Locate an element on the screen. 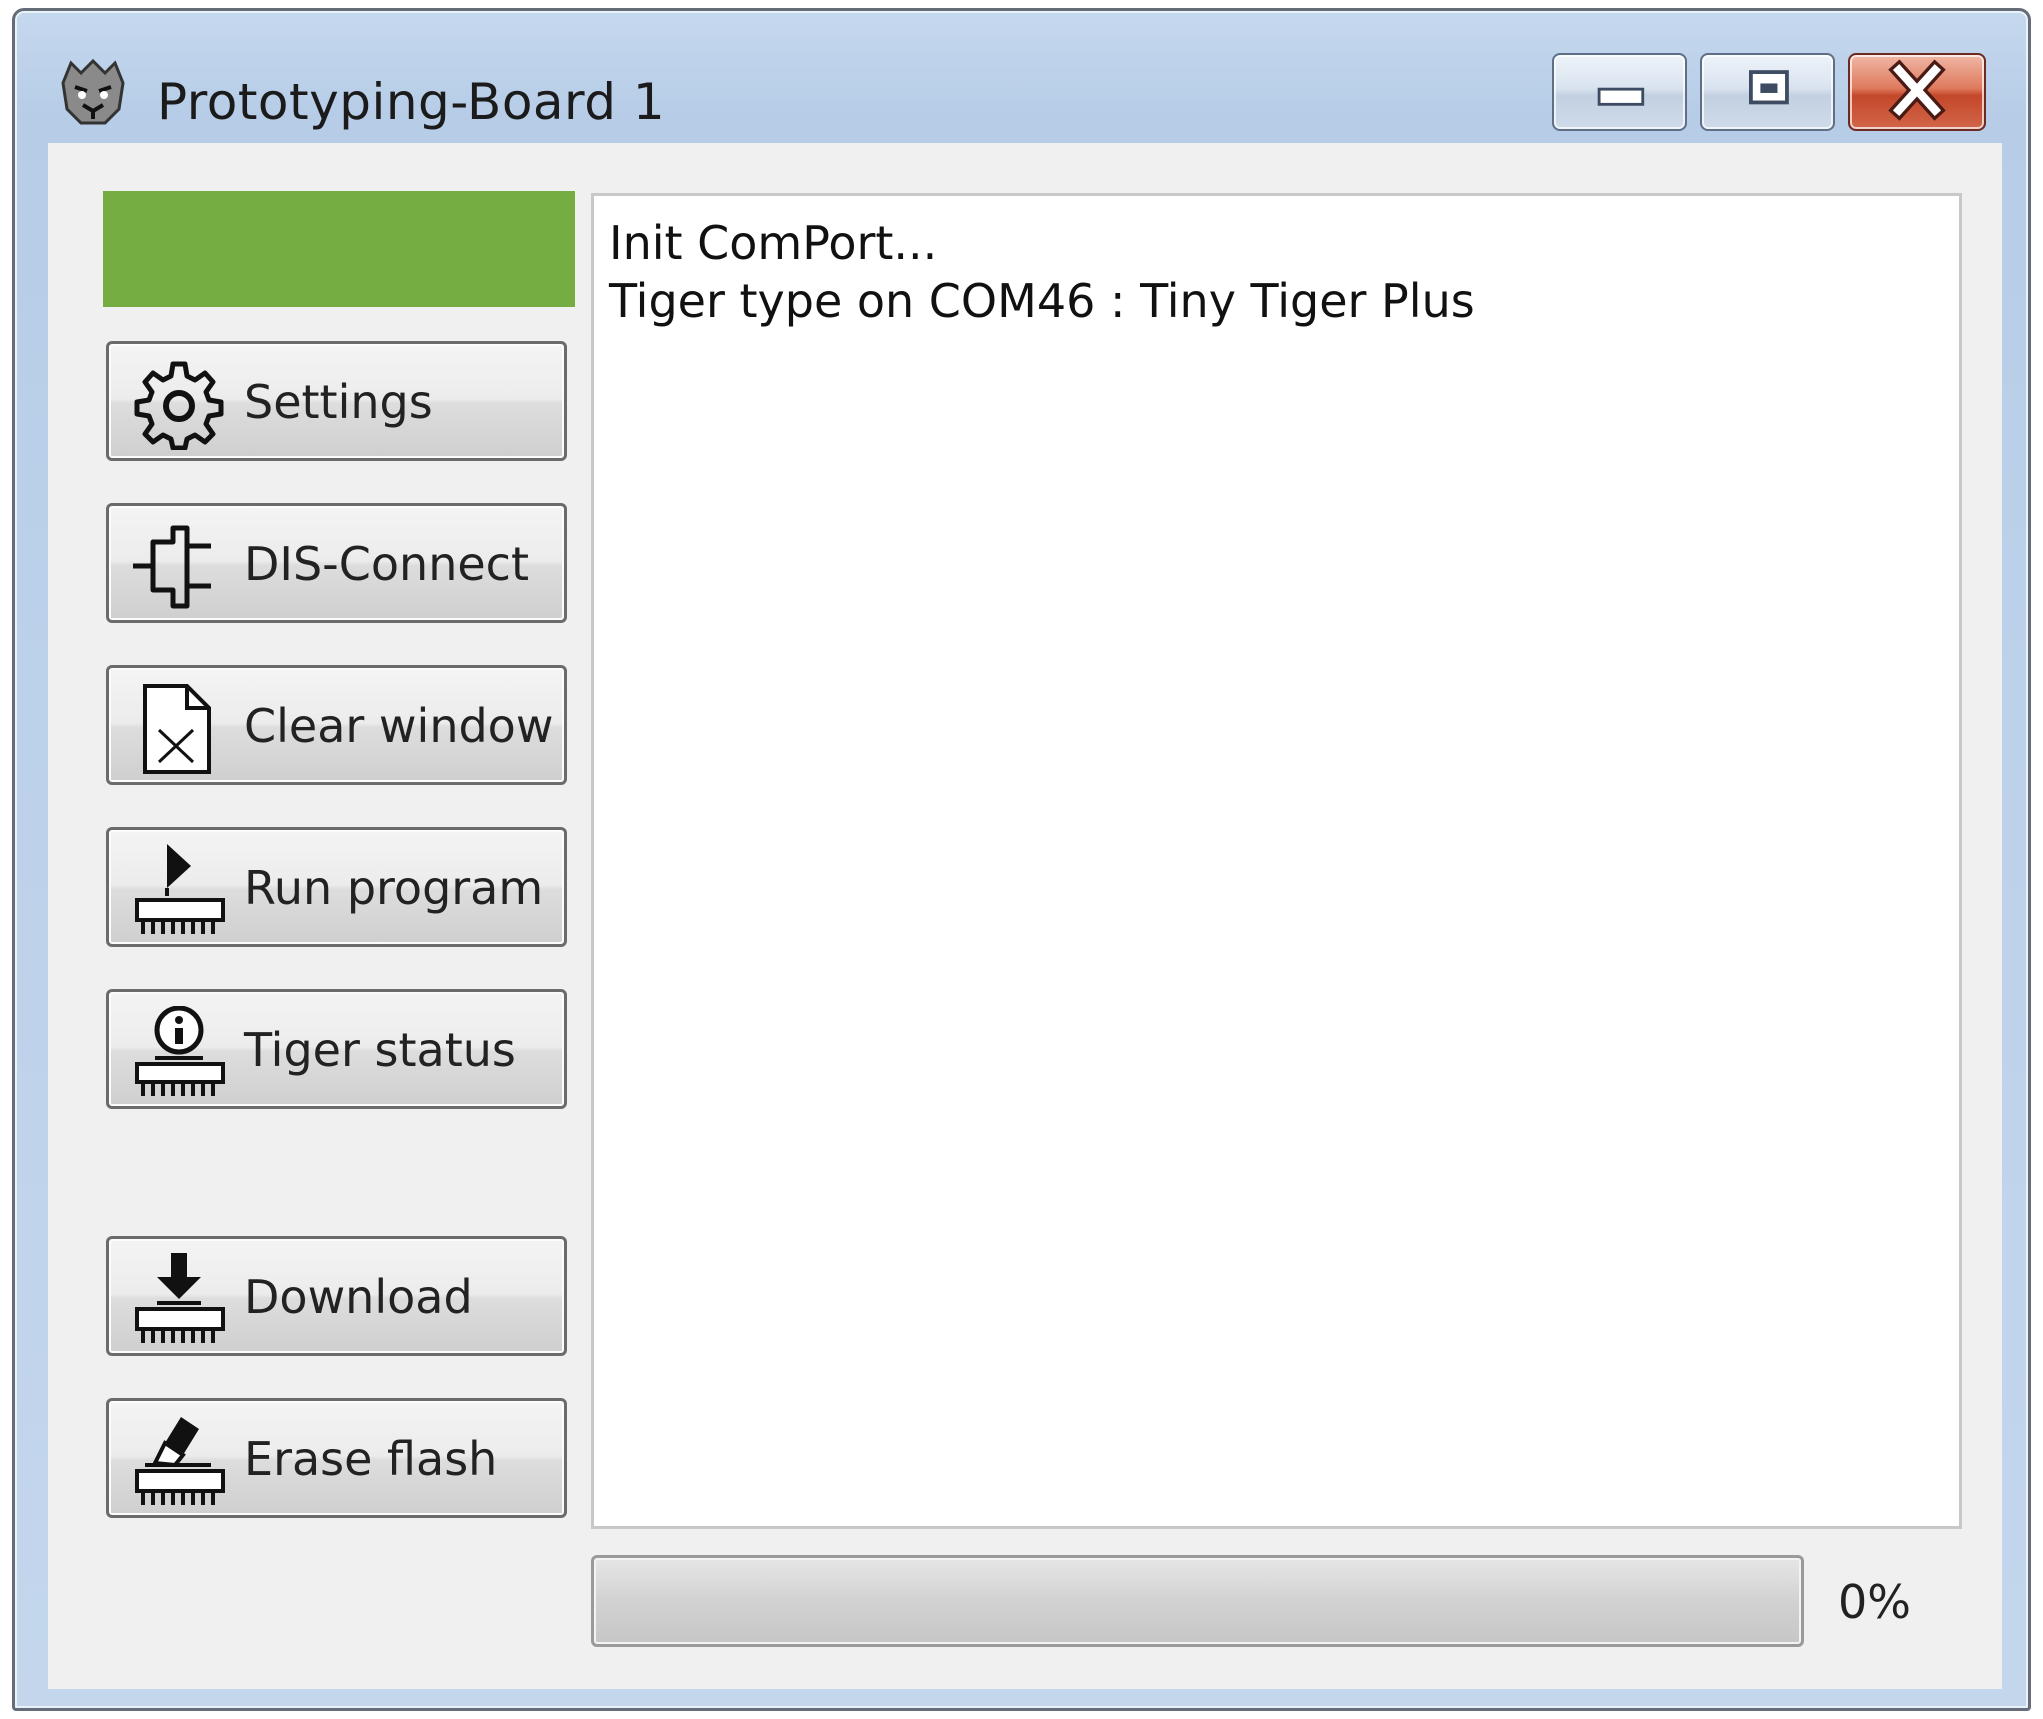 Image resolution: width=2043 pixels, height=1719 pixels. window-title: Prototyping-Board 1 is located at coordinates (411, 102).